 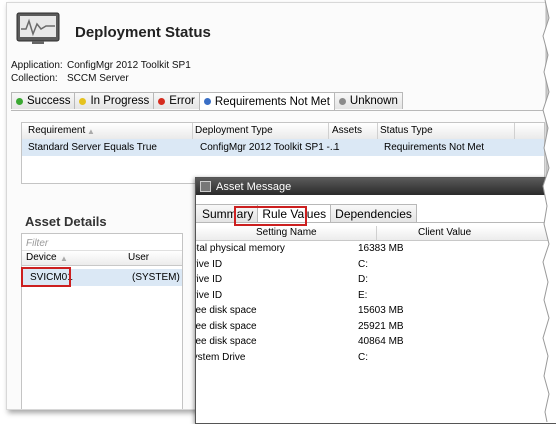 What do you see at coordinates (102, 321) in the screenshot?
I see `asset-details-grid: Filter Device ▲ User SVICM01 (SYSTEM)` at bounding box center [102, 321].